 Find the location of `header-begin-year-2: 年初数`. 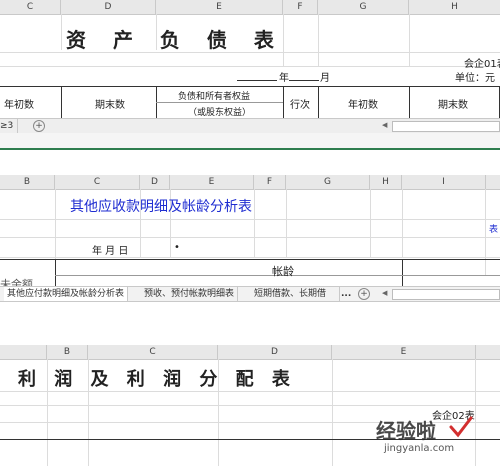

header-begin-year-2: 年初数 is located at coordinates (363, 105).